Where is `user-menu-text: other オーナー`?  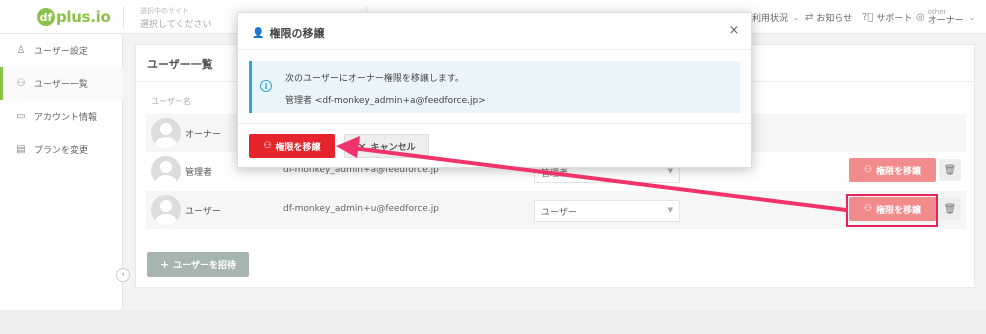
user-menu-text: other オーナー is located at coordinates (946, 17).